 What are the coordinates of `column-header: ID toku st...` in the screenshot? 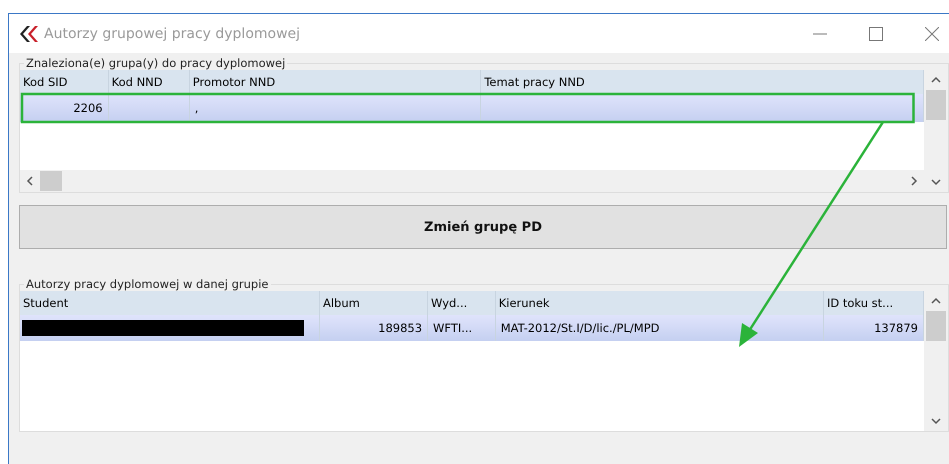 It's located at (873, 303).